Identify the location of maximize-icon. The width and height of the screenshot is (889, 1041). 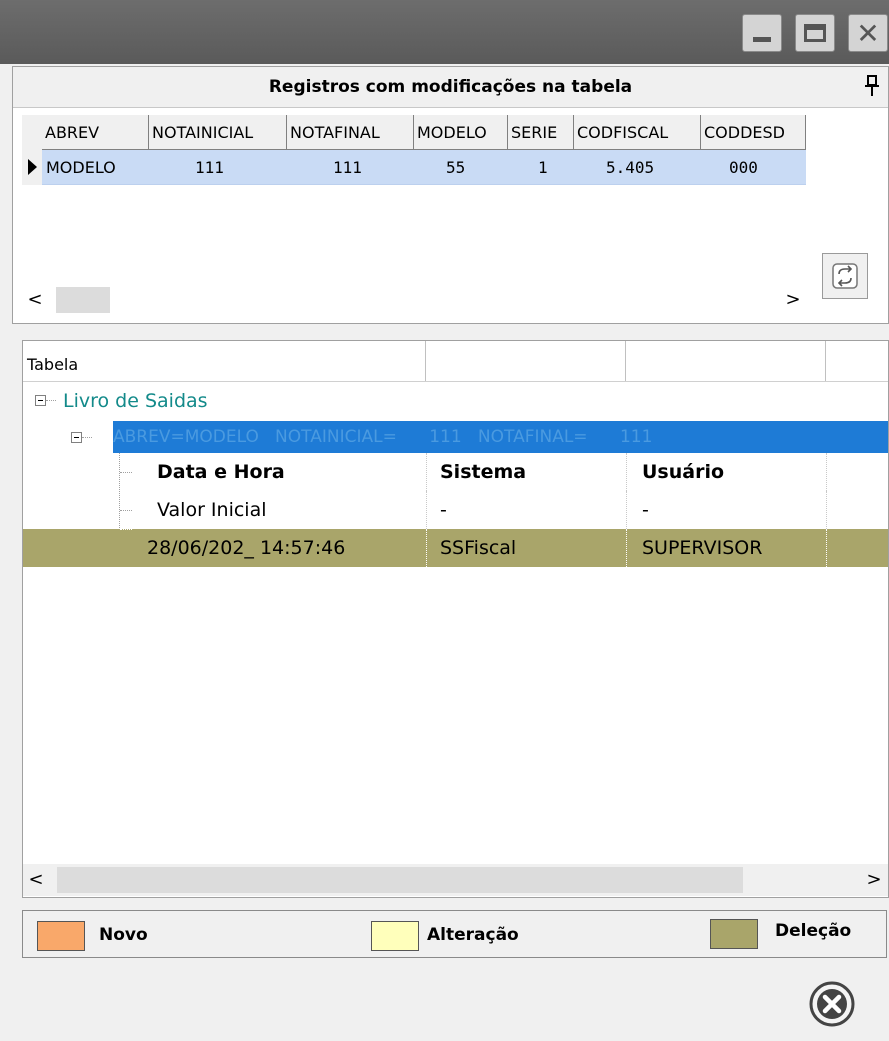
(815, 33).